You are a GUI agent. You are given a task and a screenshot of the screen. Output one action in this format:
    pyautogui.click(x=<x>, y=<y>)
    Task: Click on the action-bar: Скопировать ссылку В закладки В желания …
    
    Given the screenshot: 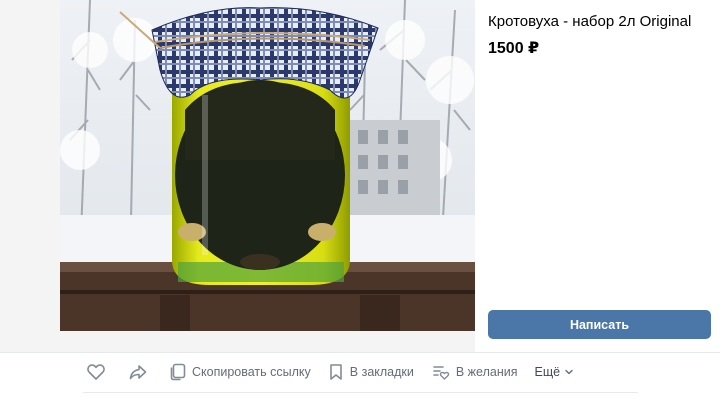 What is the action you would take?
    pyautogui.click(x=330, y=372)
    